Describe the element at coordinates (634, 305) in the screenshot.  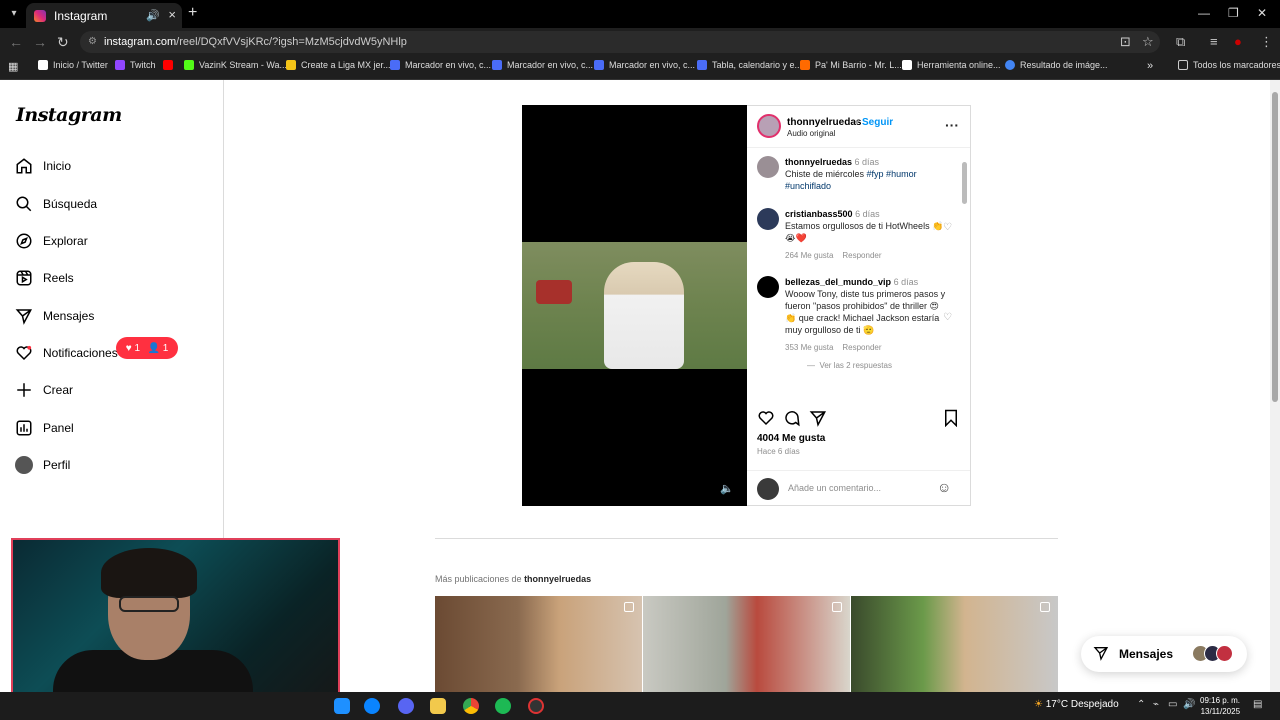
I see `reel-video: 🔈` at that location.